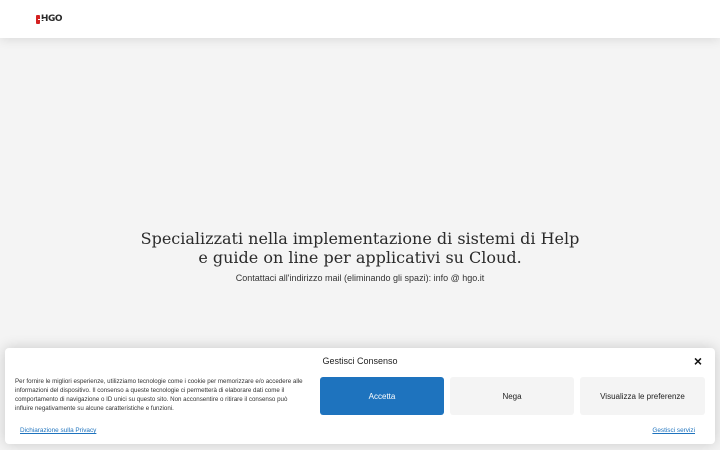 The height and width of the screenshot is (450, 720). I want to click on privacy-statement-link: Dichiarazione sulla Privacy, so click(58, 430).